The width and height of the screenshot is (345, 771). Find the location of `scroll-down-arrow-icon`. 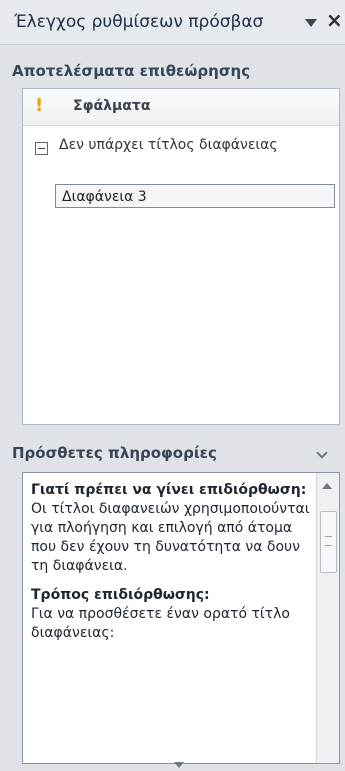

scroll-down-arrow-icon is located at coordinates (179, 765).